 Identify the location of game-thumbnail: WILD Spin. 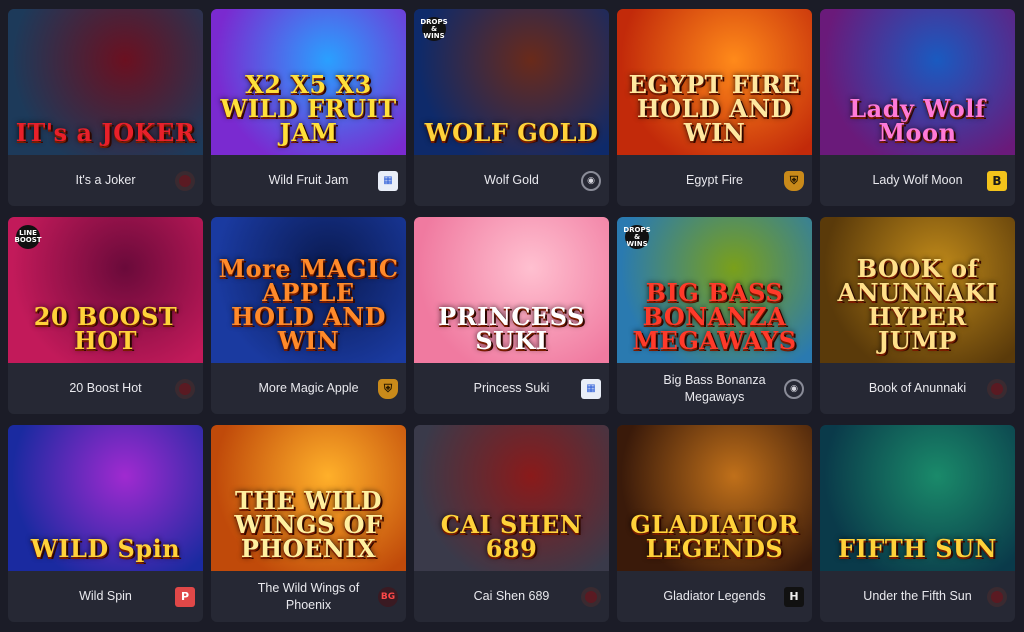
(105, 498).